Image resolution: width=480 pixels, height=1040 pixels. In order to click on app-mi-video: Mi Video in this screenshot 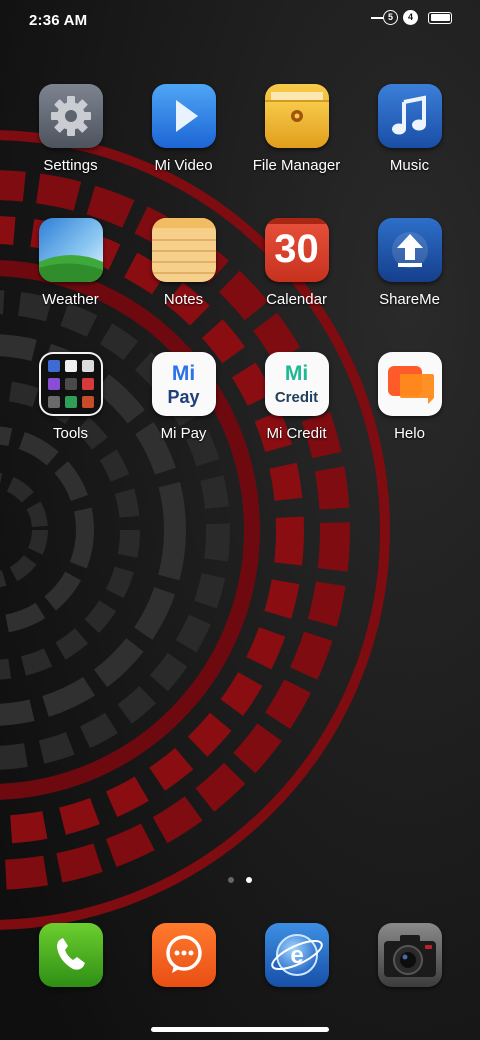, I will do `click(183, 148)`.